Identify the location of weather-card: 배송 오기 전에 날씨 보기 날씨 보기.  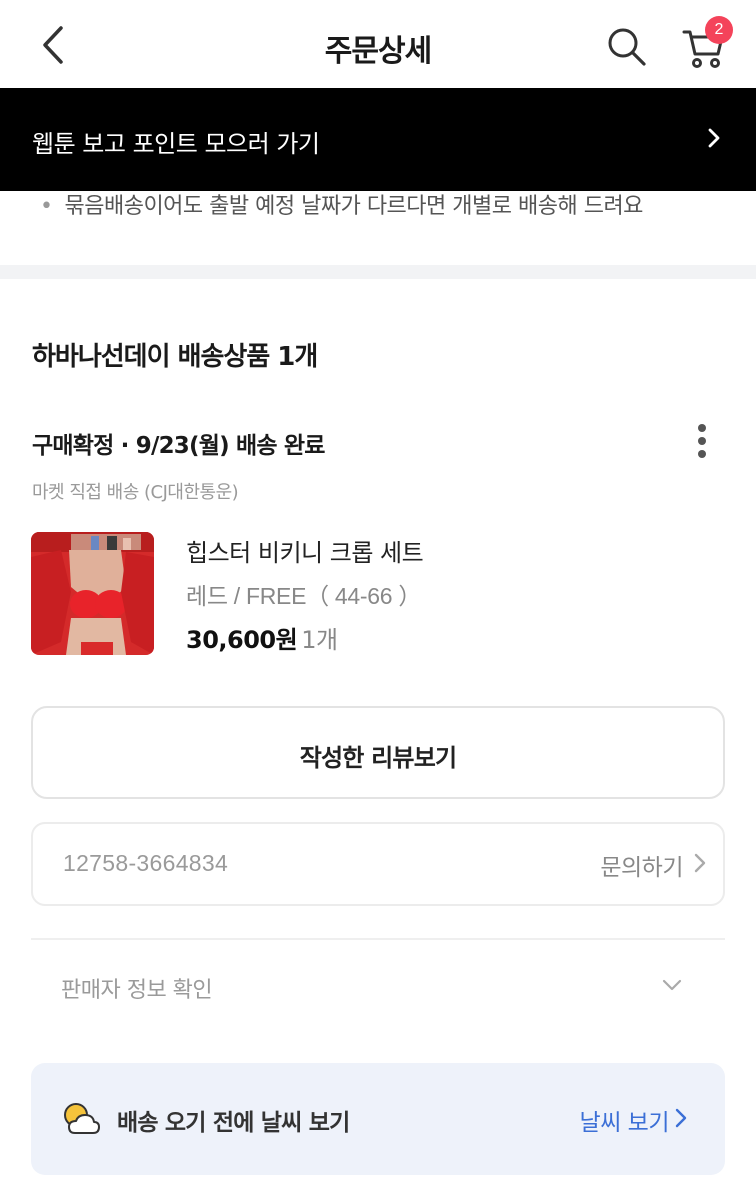
(378, 1119).